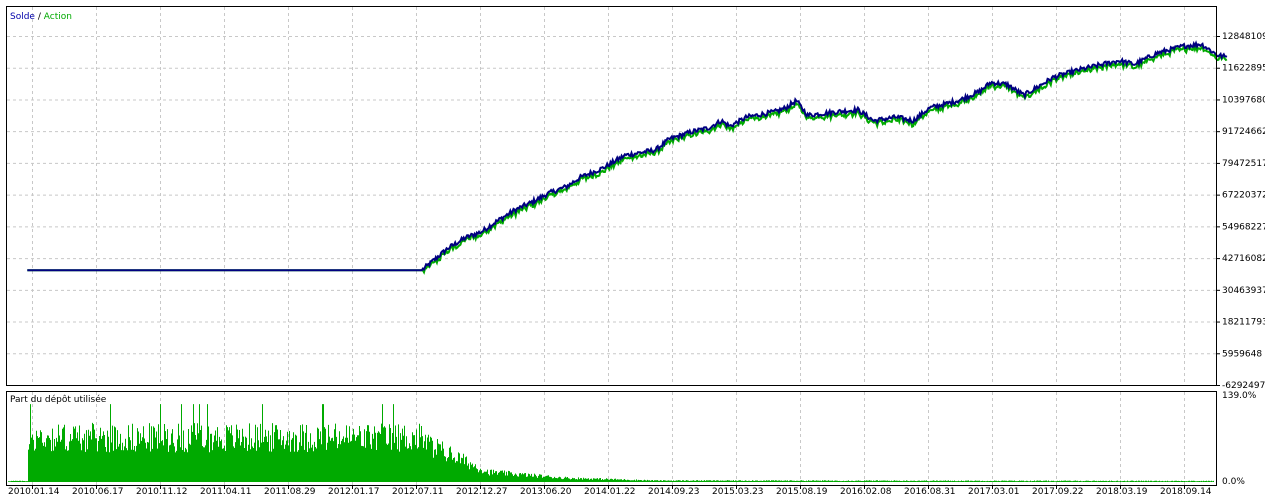 The image size is (1265, 502). Describe the element at coordinates (546, 492) in the screenshot. I see `x-tick-label: 2013.06.20` at that location.